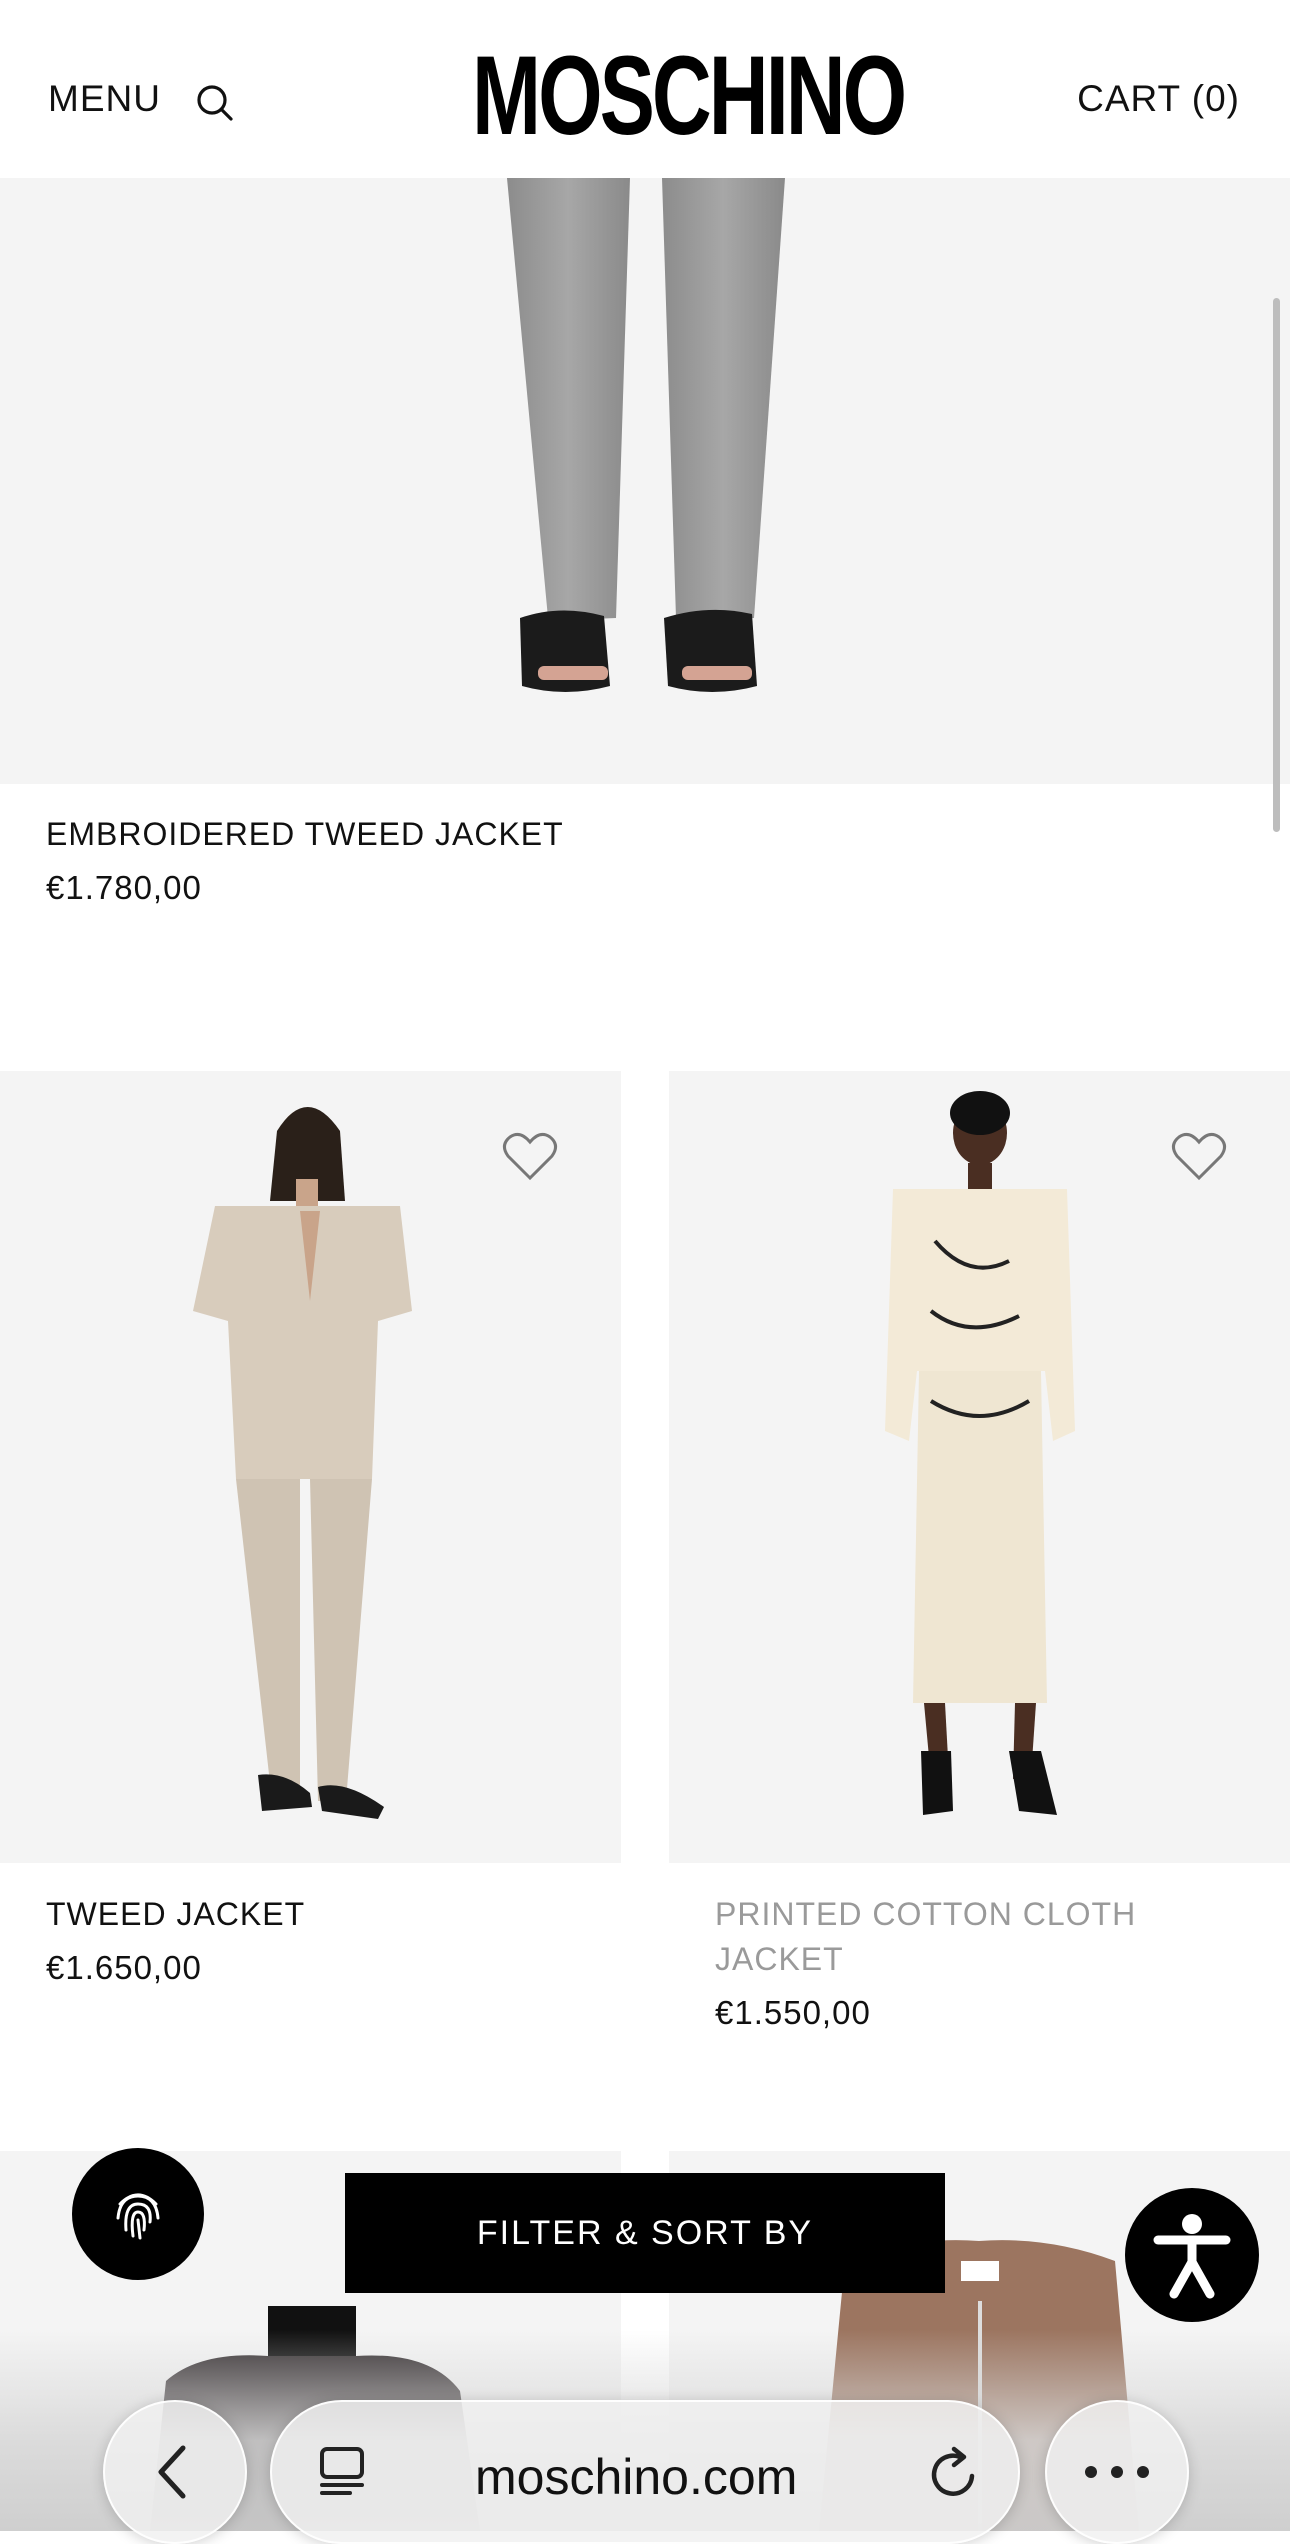 The height and width of the screenshot is (2544, 1290). Describe the element at coordinates (104, 99) in the screenshot. I see `menu-button: MENU` at that location.